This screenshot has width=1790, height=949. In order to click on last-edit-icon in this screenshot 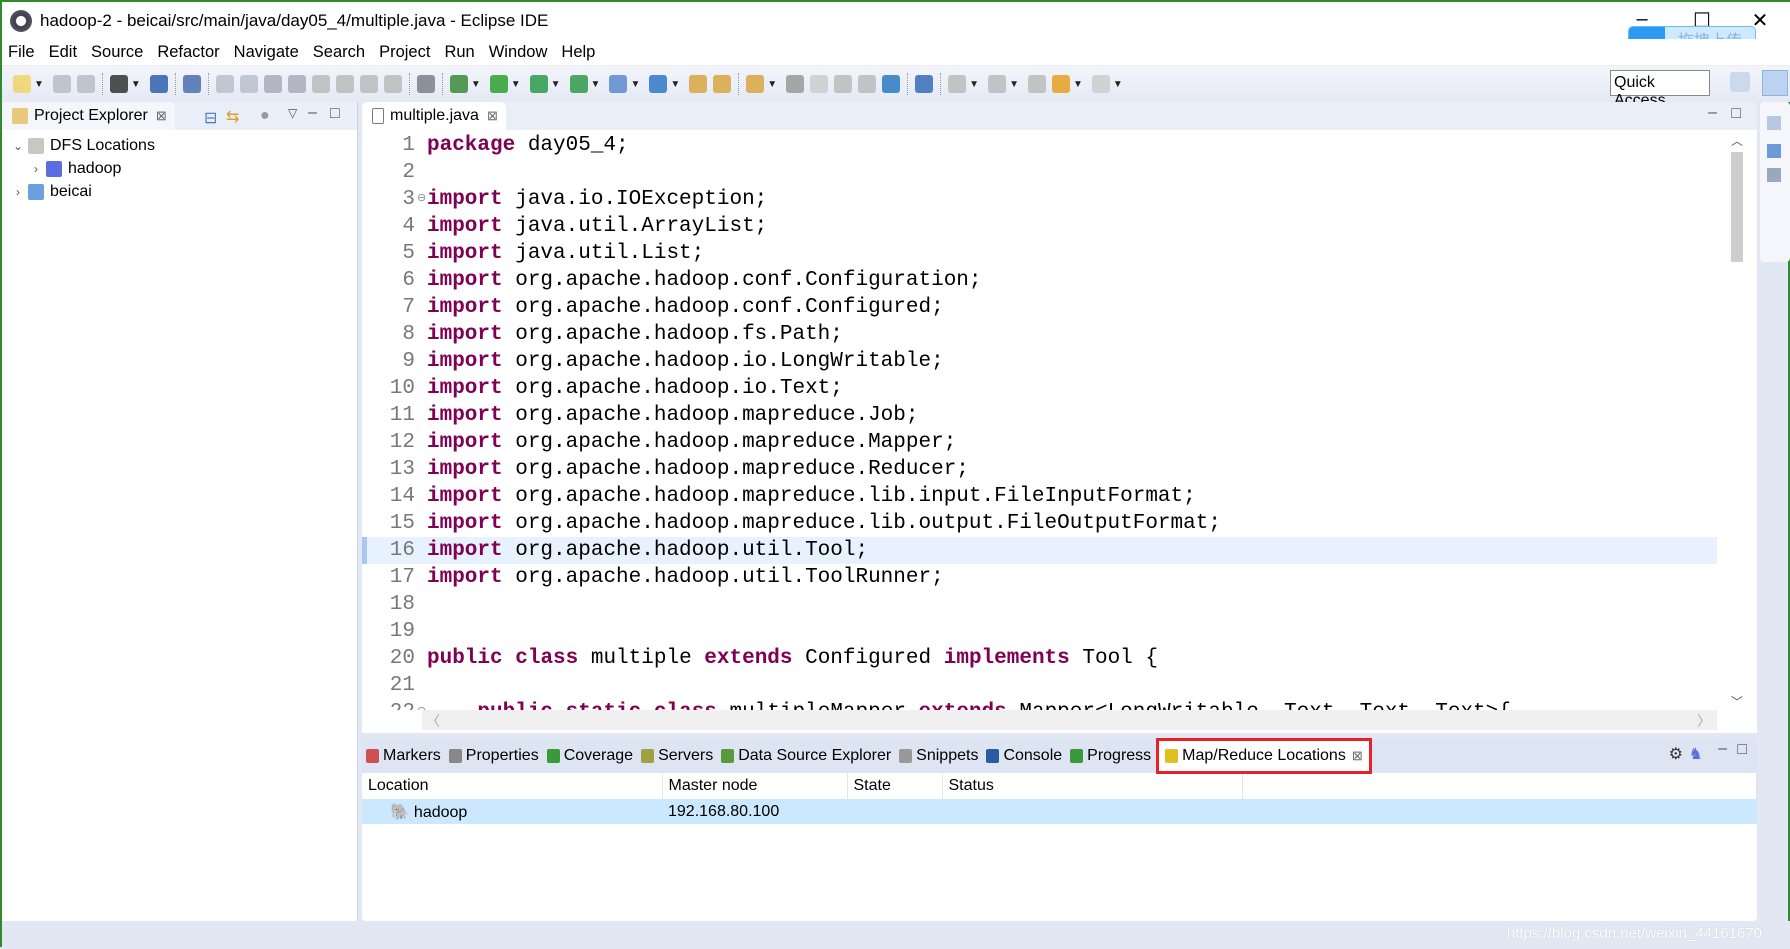, I will do `click(1036, 84)`.